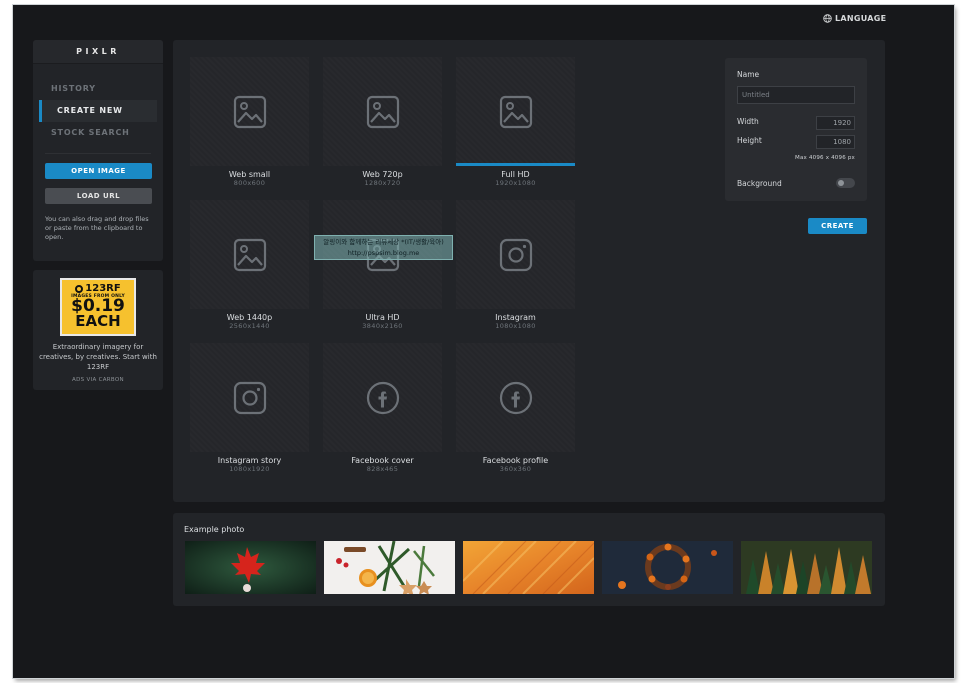 The width and height of the screenshot is (966, 683). I want to click on template-name: Ultra HD, so click(382, 317).